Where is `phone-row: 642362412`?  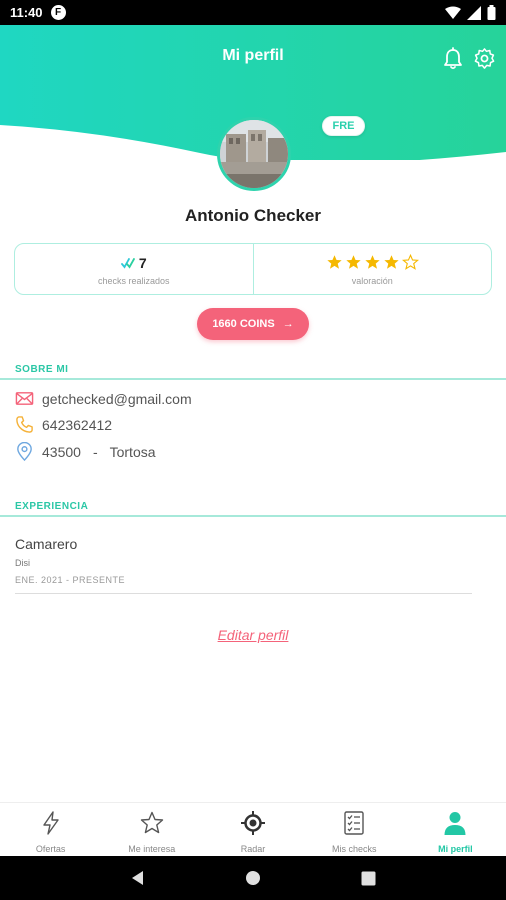
phone-row: 642362412 is located at coordinates (63, 424).